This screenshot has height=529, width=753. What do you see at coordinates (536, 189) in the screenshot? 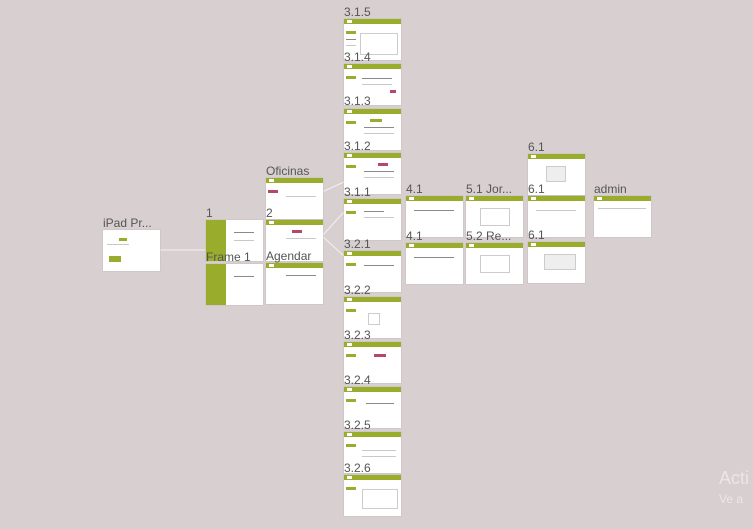
I see `frame-label-6-1-b: 6.1` at bounding box center [536, 189].